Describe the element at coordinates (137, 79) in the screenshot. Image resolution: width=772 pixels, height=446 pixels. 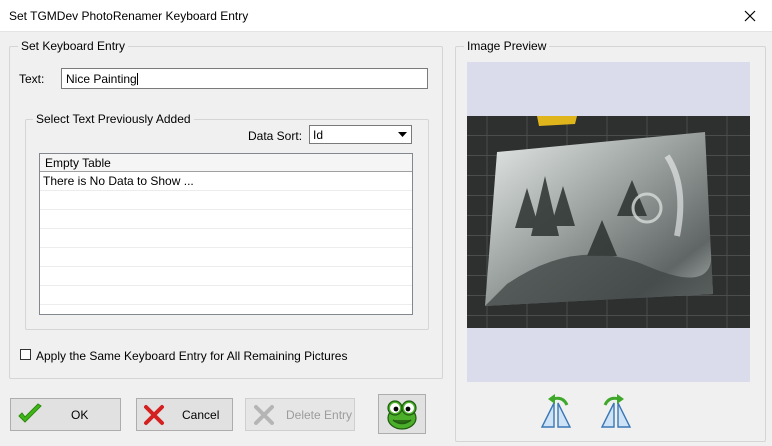
I see `text-caret` at that location.